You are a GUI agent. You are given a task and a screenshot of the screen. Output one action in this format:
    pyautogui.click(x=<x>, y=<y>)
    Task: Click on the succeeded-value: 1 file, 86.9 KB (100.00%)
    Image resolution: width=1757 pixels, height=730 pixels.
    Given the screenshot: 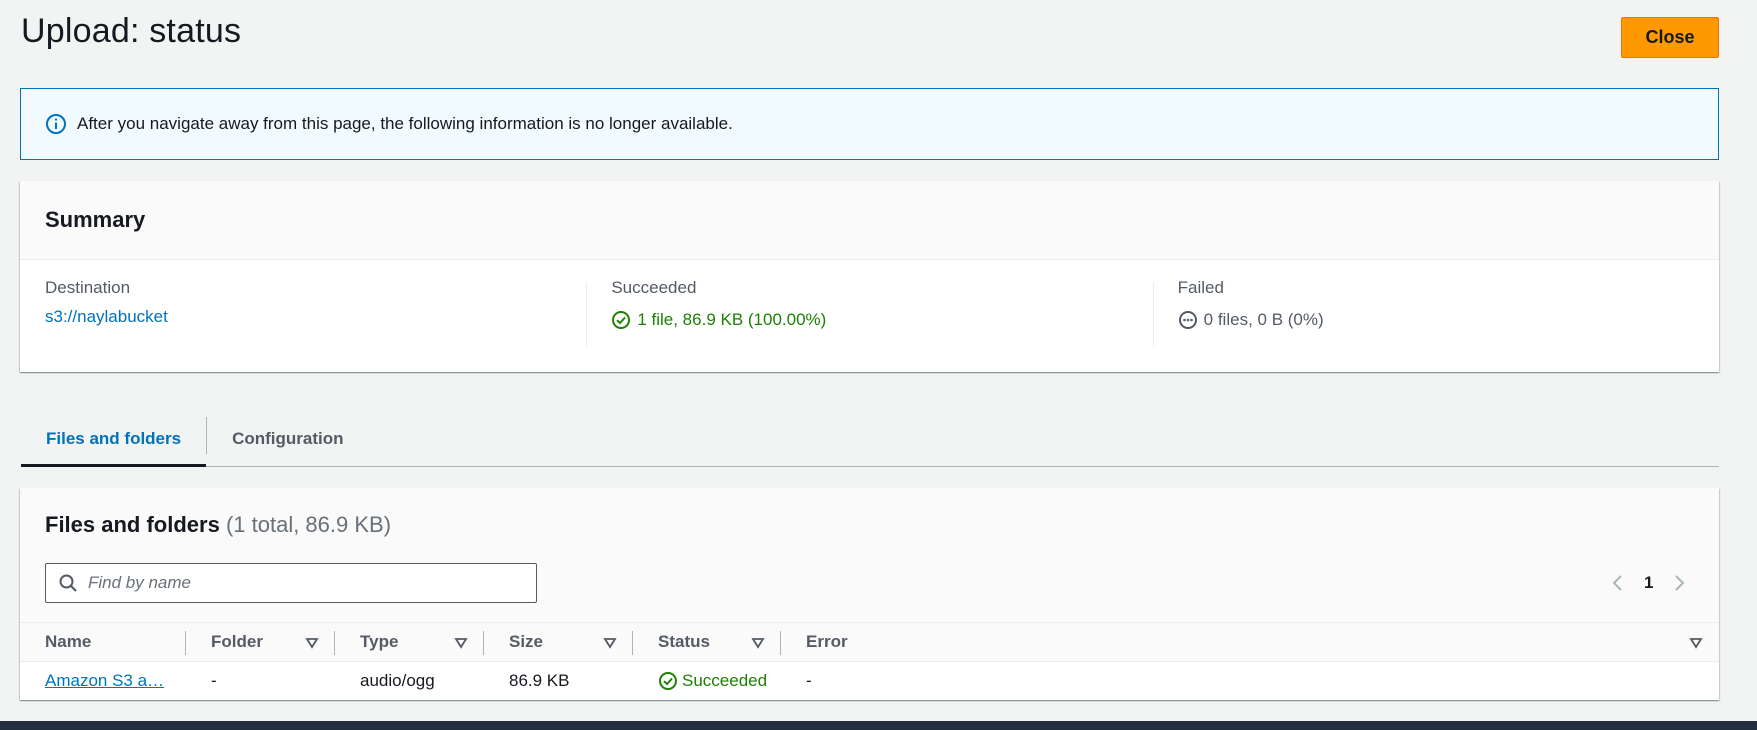 What is the action you would take?
    pyautogui.click(x=732, y=319)
    